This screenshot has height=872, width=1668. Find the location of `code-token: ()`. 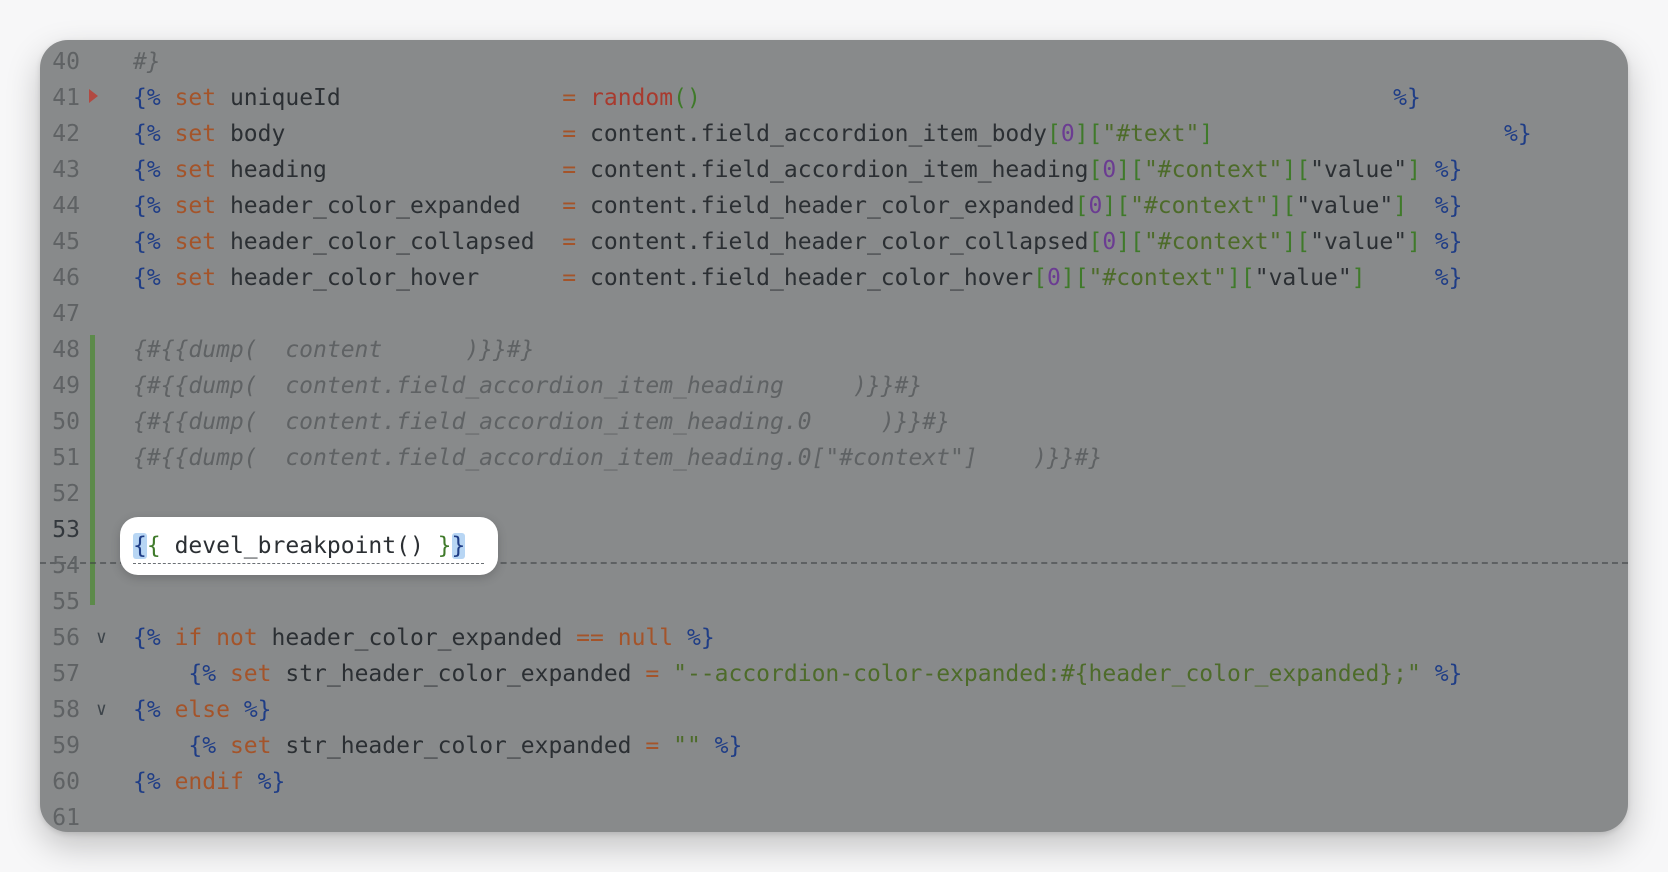

code-token: () is located at coordinates (687, 98).